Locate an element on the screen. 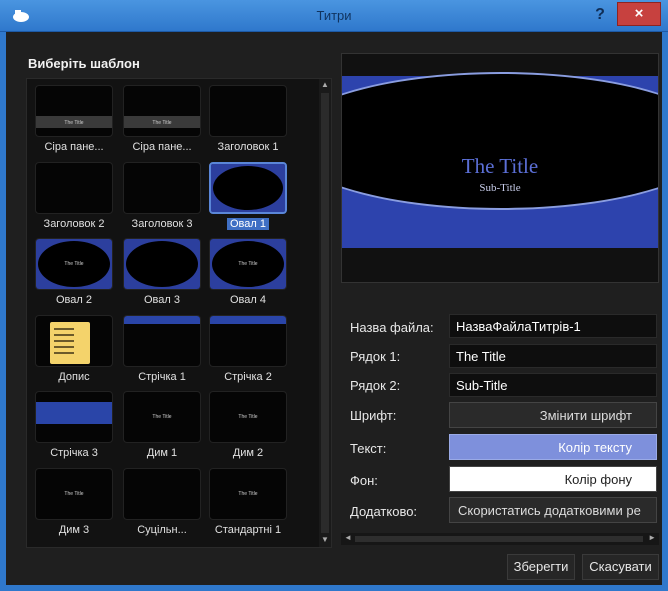  template-label: Дим 3 is located at coordinates (74, 530).